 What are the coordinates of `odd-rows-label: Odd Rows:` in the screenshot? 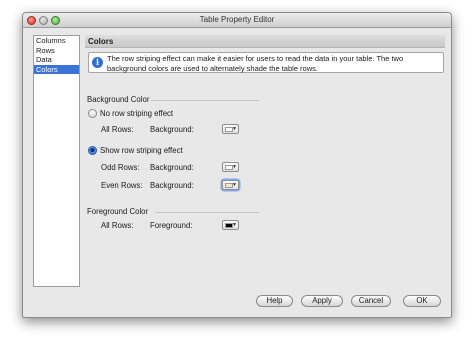 It's located at (120, 167).